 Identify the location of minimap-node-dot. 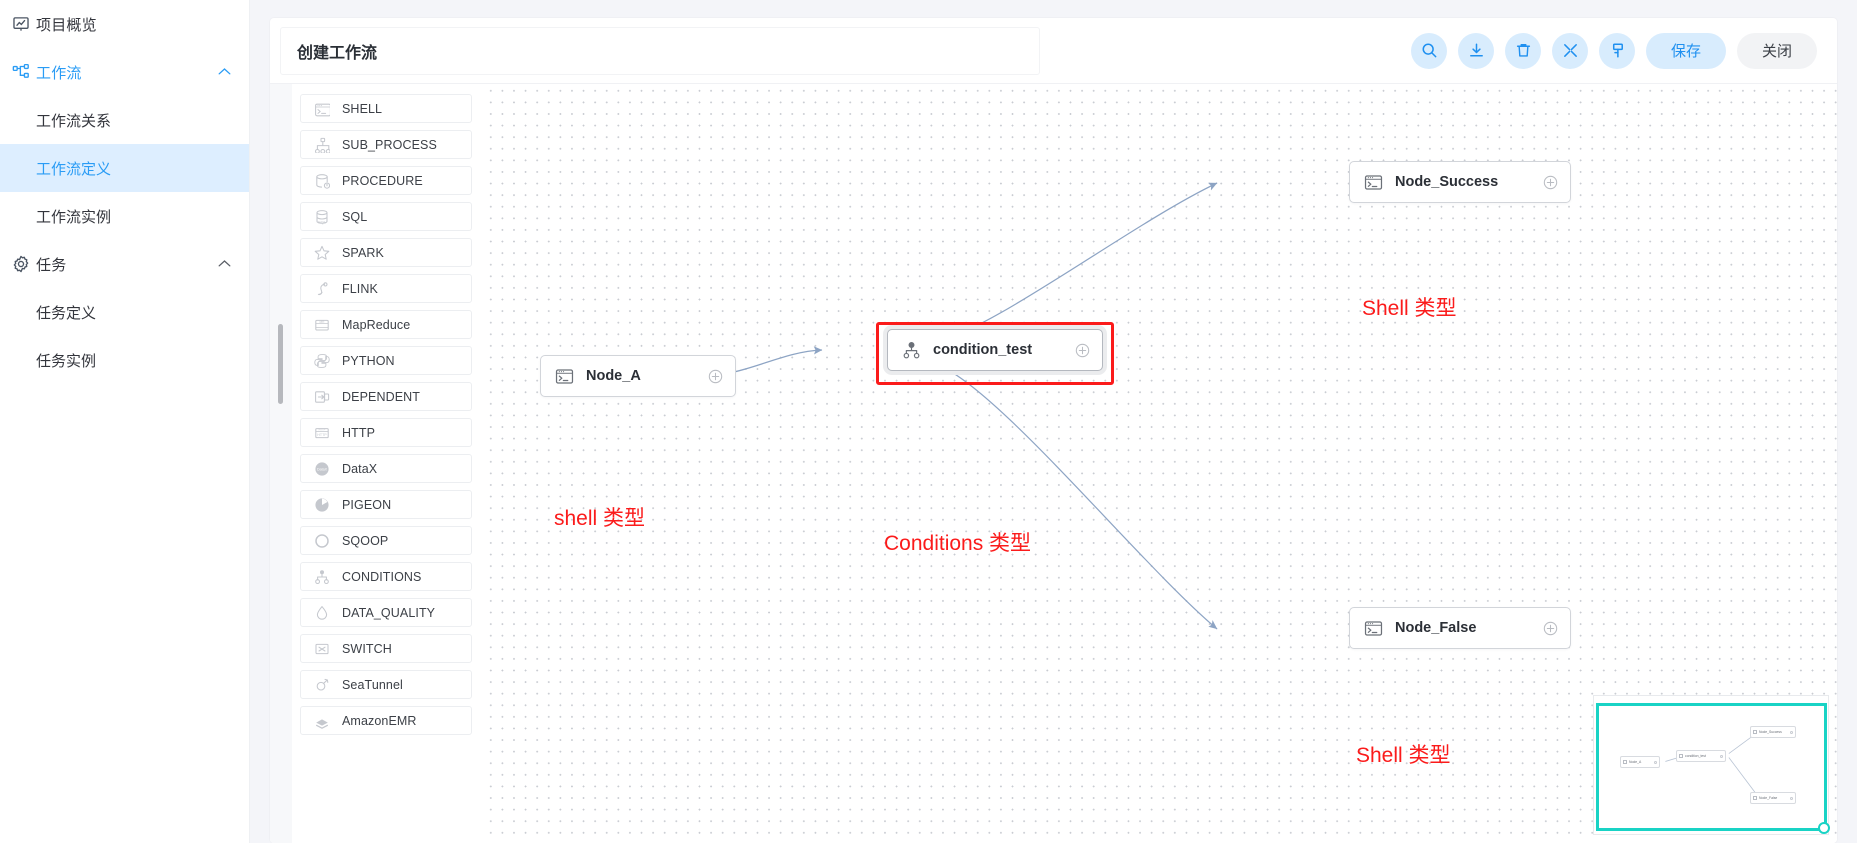
(1655, 762).